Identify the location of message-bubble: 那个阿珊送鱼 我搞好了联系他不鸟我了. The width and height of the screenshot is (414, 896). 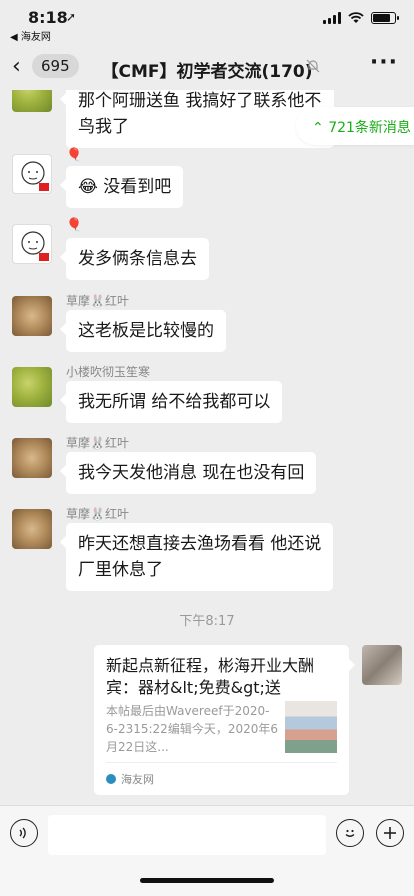
(197, 119).